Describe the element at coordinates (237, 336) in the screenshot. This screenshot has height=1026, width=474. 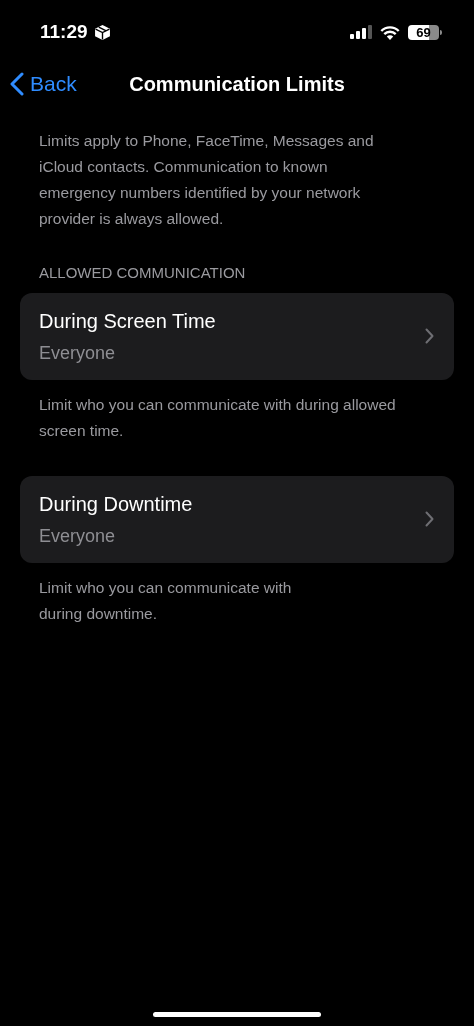
I see `settings-row: During Screen Time Everyone` at that location.